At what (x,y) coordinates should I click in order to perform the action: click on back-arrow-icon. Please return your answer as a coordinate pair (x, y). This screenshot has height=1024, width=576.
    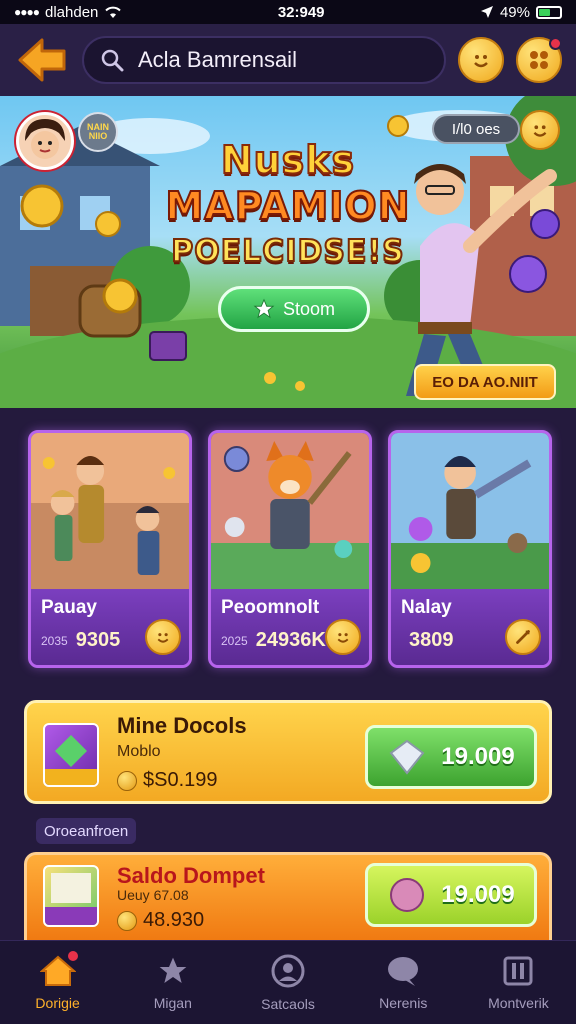
    Looking at the image, I should click on (42, 60).